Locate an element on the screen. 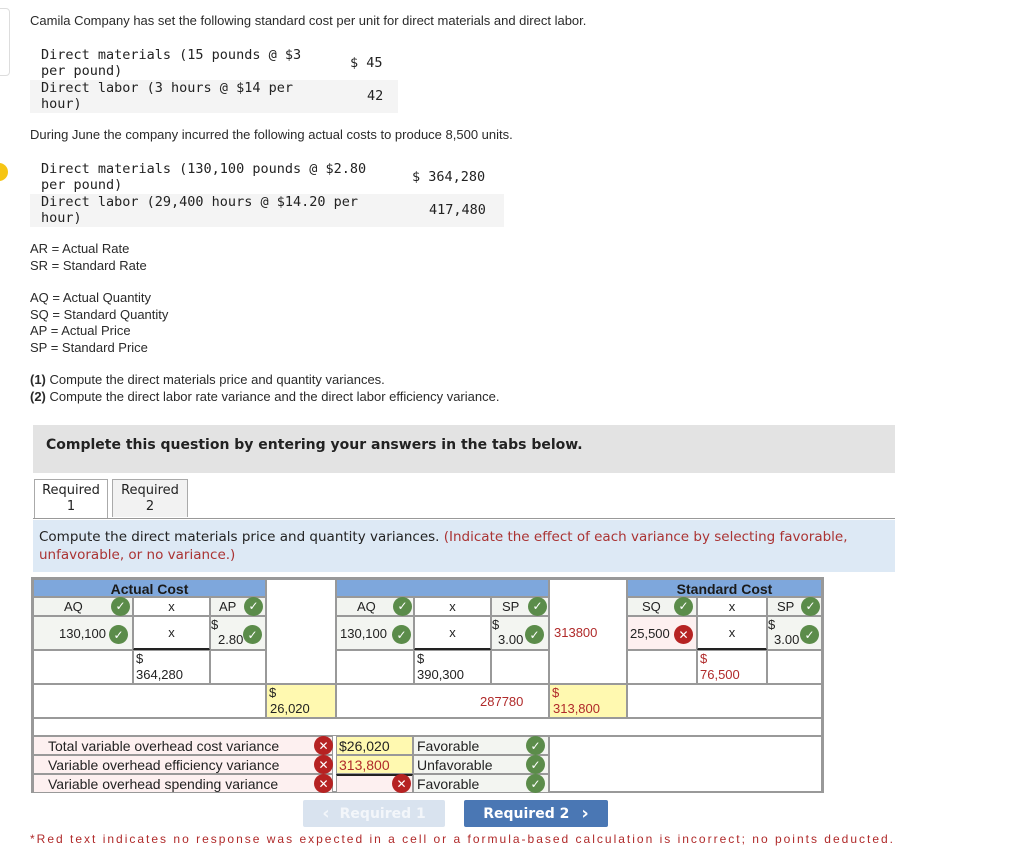  row-amount: $ 45 is located at coordinates (366, 63).